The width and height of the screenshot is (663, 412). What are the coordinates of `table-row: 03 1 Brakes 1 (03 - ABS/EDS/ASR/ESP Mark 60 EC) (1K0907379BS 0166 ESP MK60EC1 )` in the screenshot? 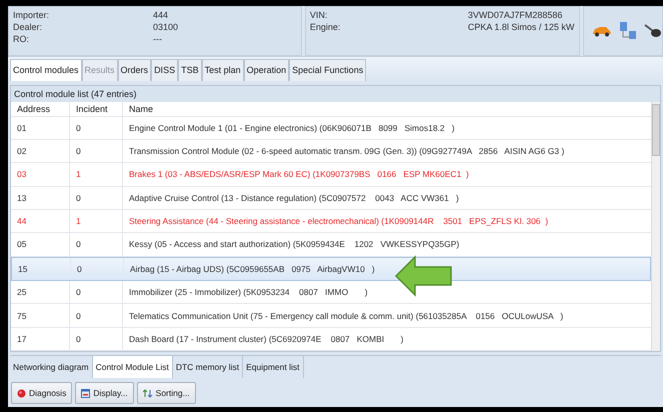 It's located at (331, 175).